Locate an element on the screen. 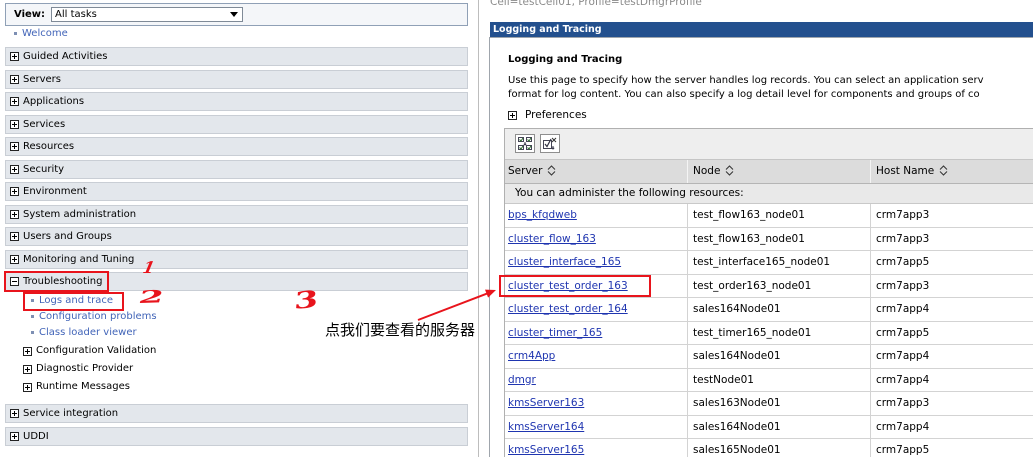 This screenshot has width=1033, height=457. annotation-note: 点我们要查看的服务器 is located at coordinates (400, 330).